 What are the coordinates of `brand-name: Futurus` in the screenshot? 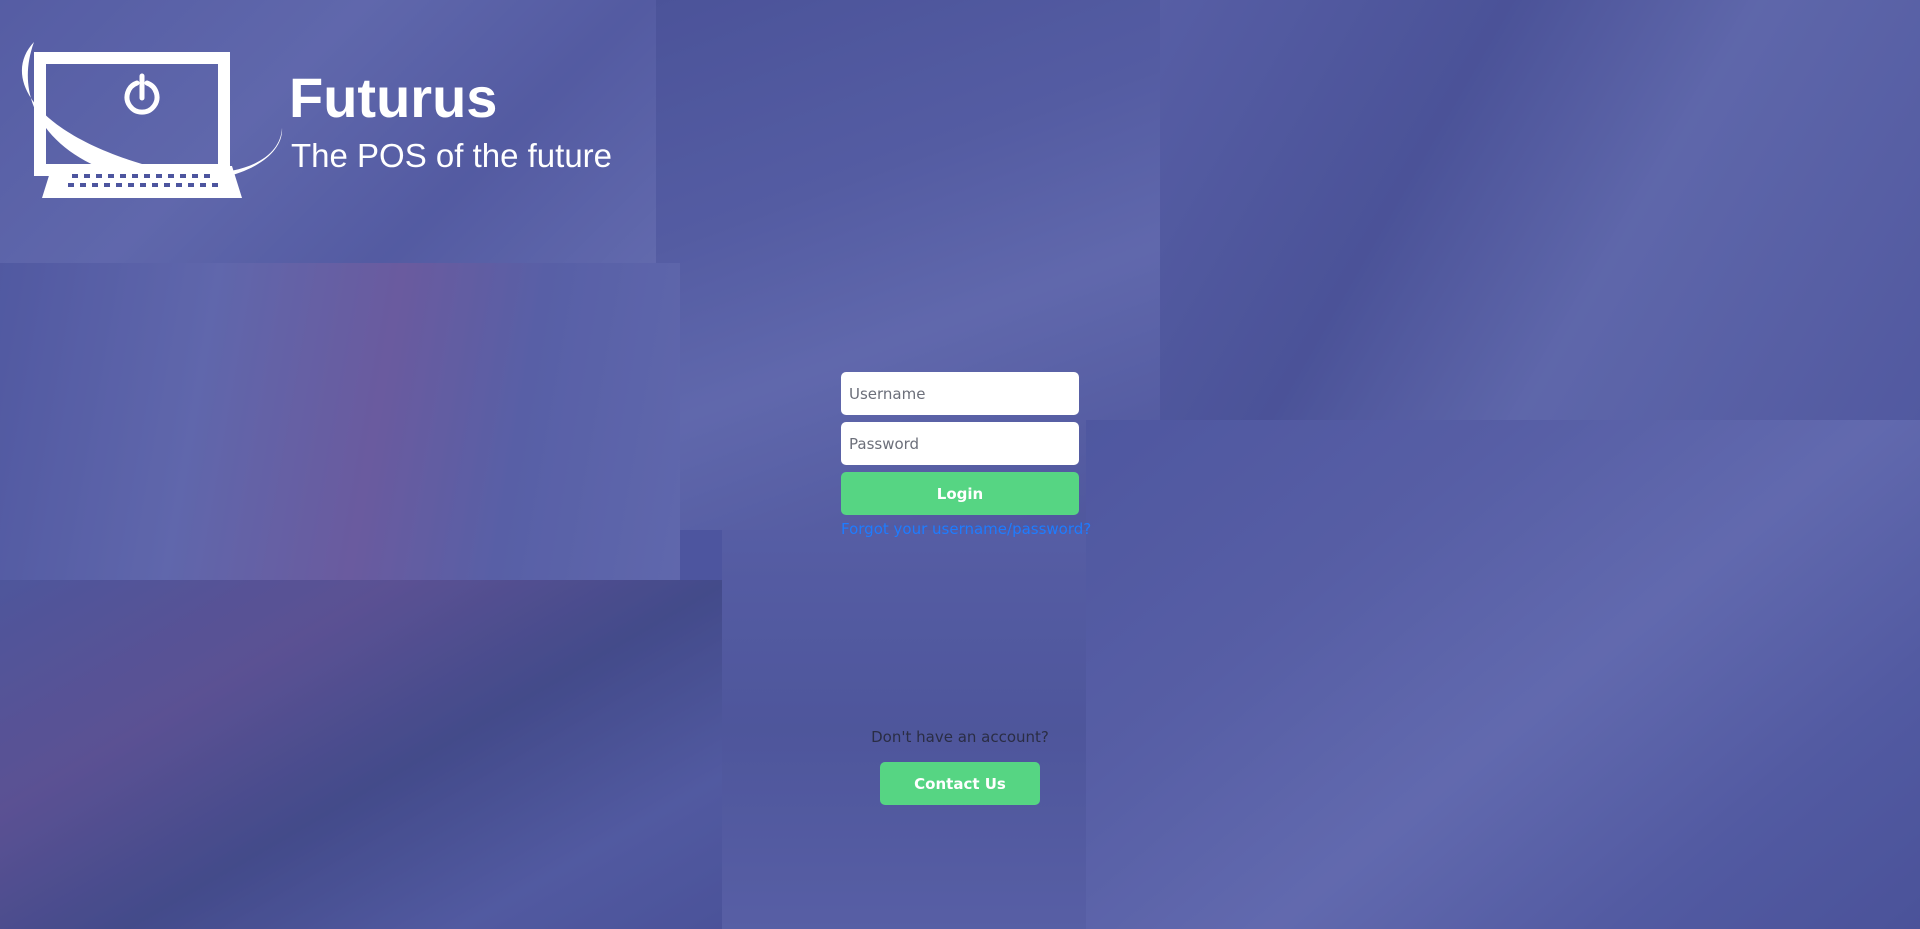 It's located at (393, 97).